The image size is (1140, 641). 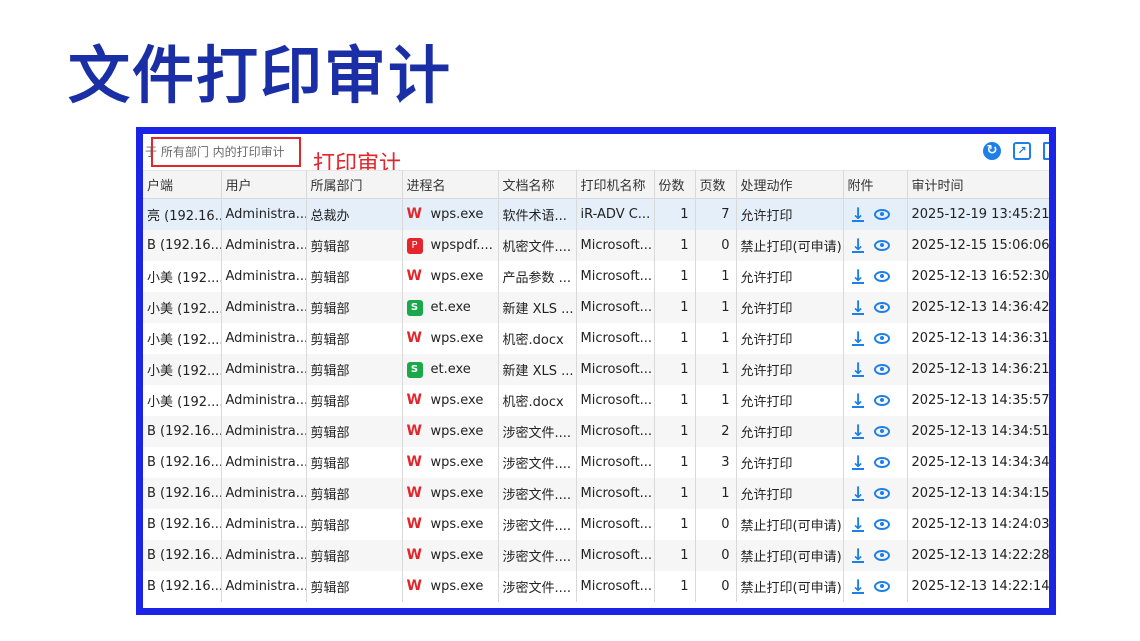 I want to click on cell-dept: 剪辑部, so click(x=354, y=555).